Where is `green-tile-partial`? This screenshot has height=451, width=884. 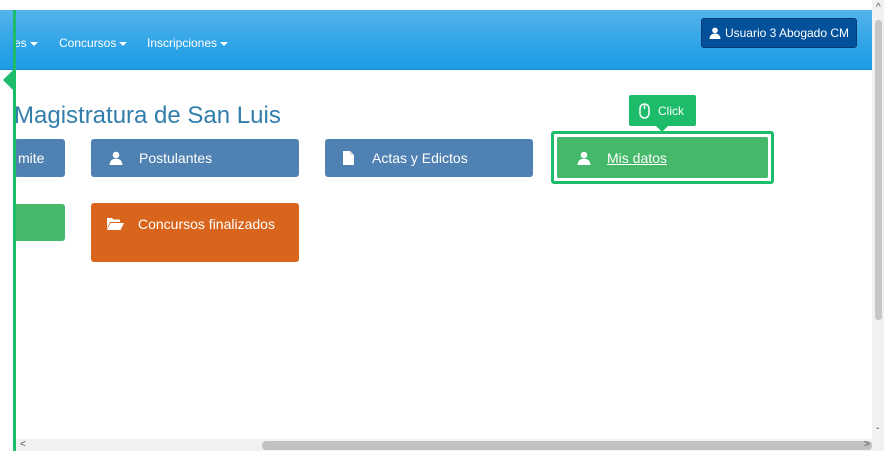 green-tile-partial is located at coordinates (39, 222).